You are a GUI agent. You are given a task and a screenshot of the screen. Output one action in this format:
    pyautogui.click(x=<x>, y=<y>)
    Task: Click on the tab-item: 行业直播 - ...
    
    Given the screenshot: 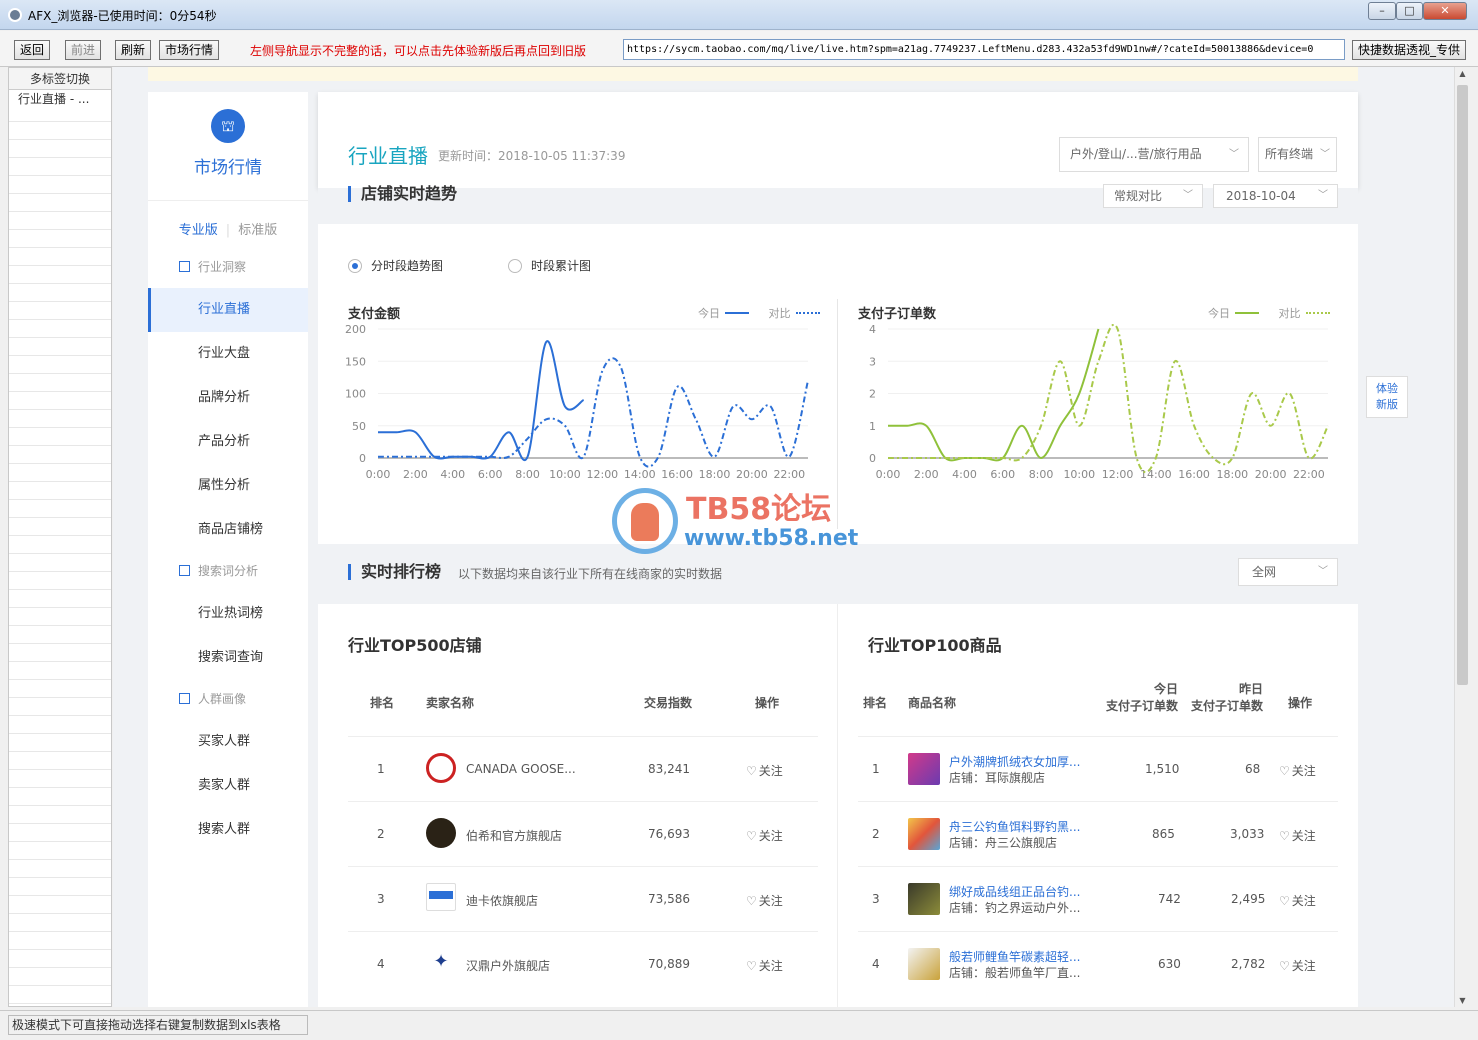 What is the action you would take?
    pyautogui.click(x=60, y=99)
    